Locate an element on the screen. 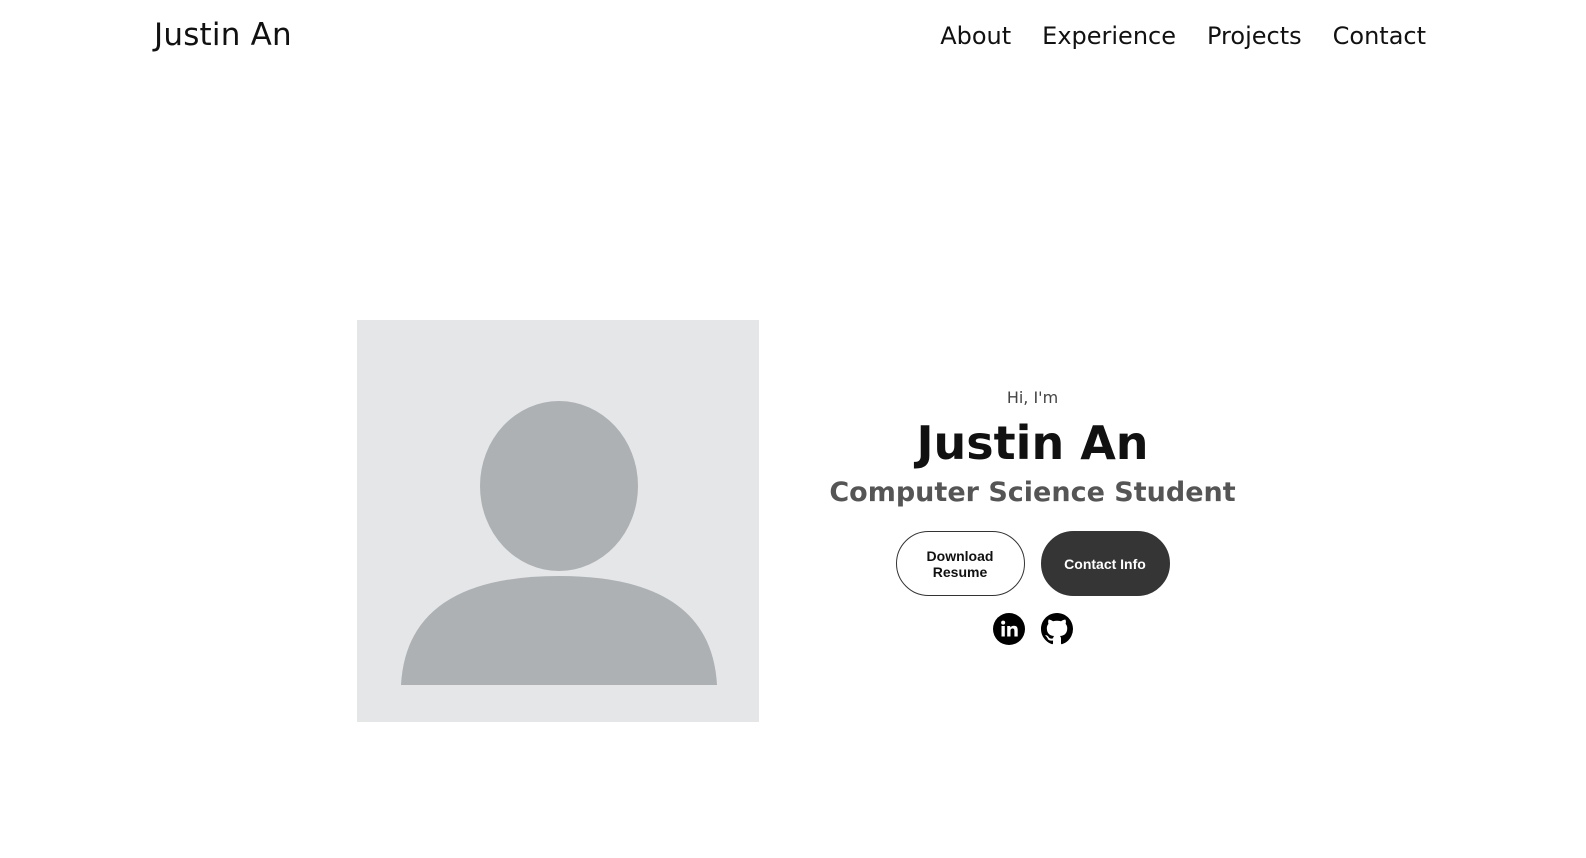 The height and width of the screenshot is (858, 1586). site-logo: Justin An is located at coordinates (223, 35).